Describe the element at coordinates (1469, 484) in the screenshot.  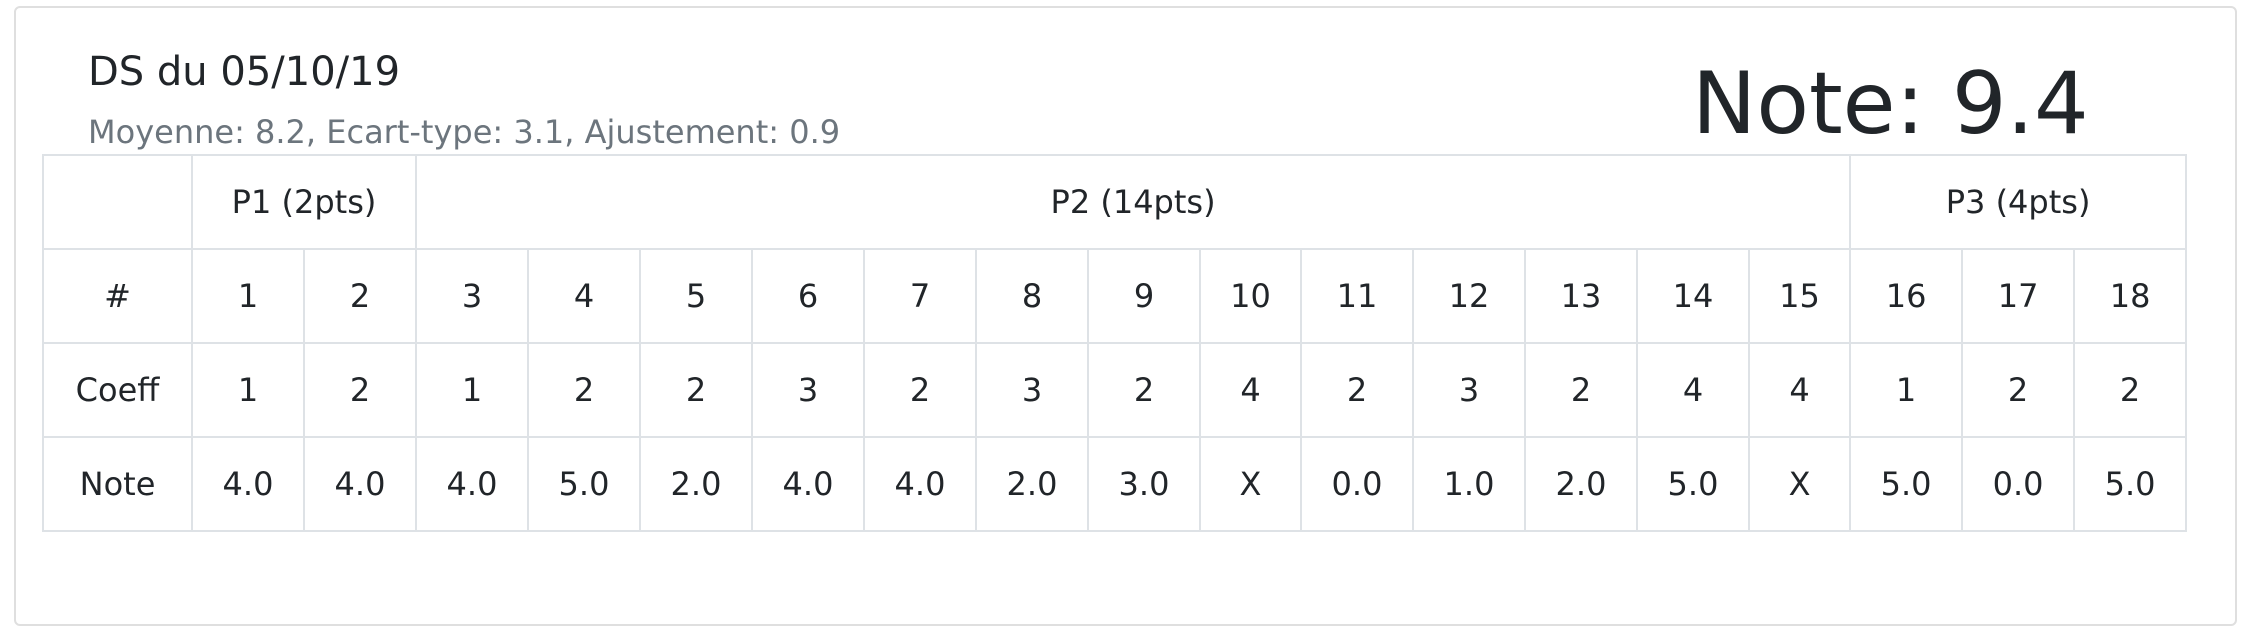
I see `score-cell: 1.0` at that location.